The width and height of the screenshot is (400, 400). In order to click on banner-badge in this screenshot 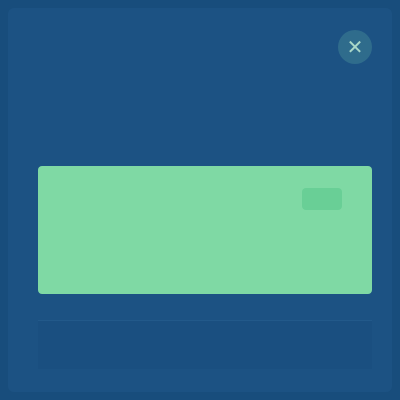, I will do `click(322, 199)`.